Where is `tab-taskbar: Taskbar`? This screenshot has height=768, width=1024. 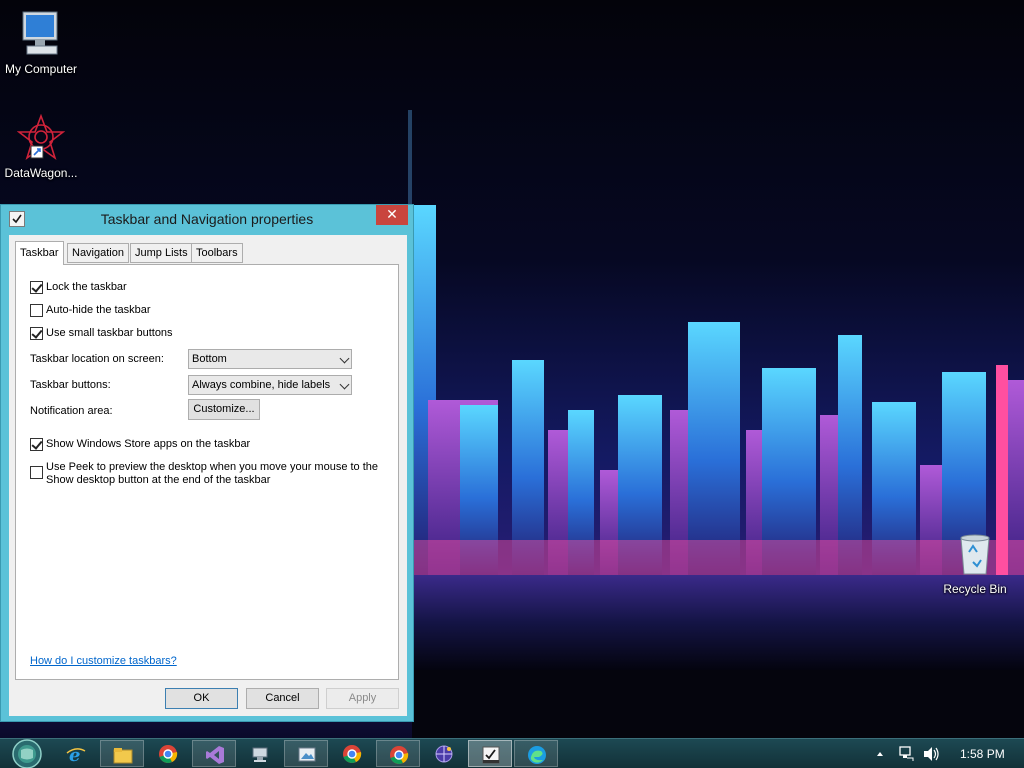 tab-taskbar: Taskbar is located at coordinates (39, 253).